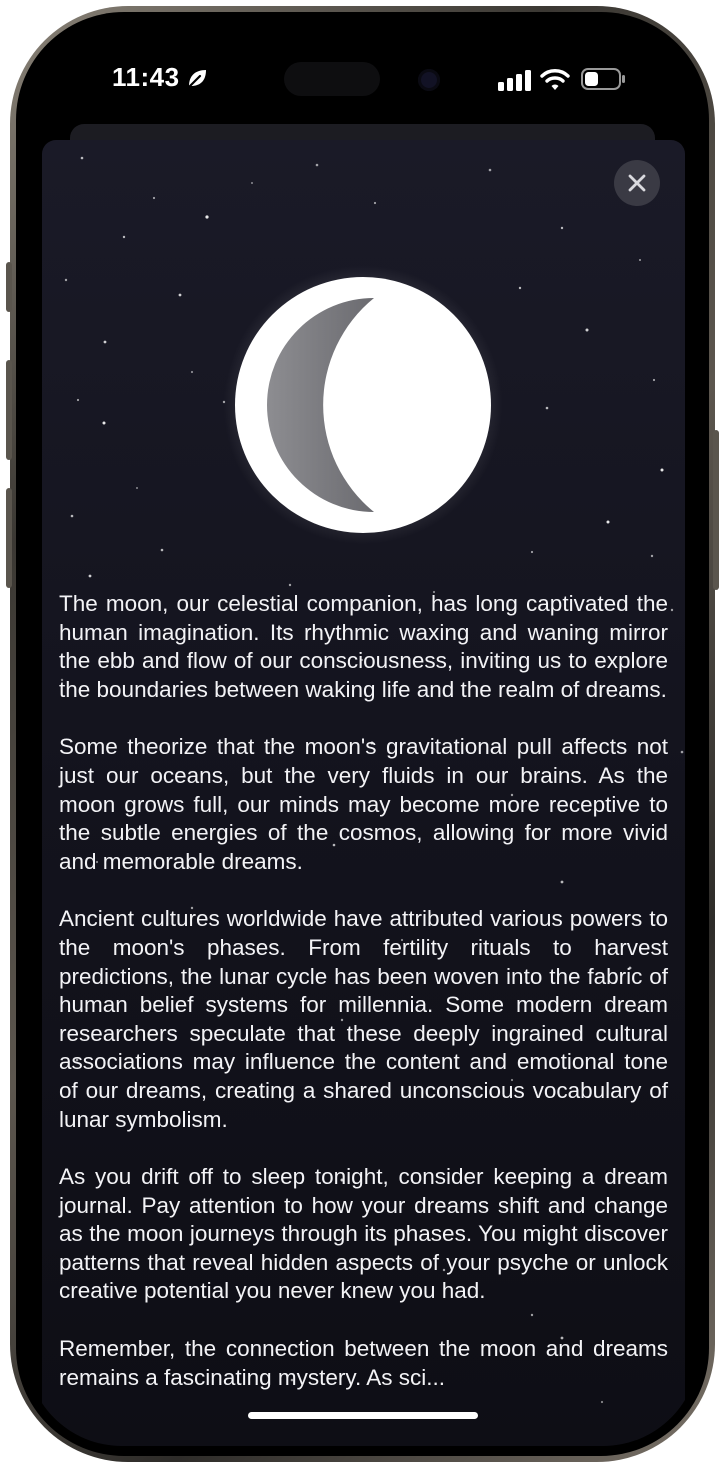  I want to click on crescent-moon-icon, so click(363, 405).